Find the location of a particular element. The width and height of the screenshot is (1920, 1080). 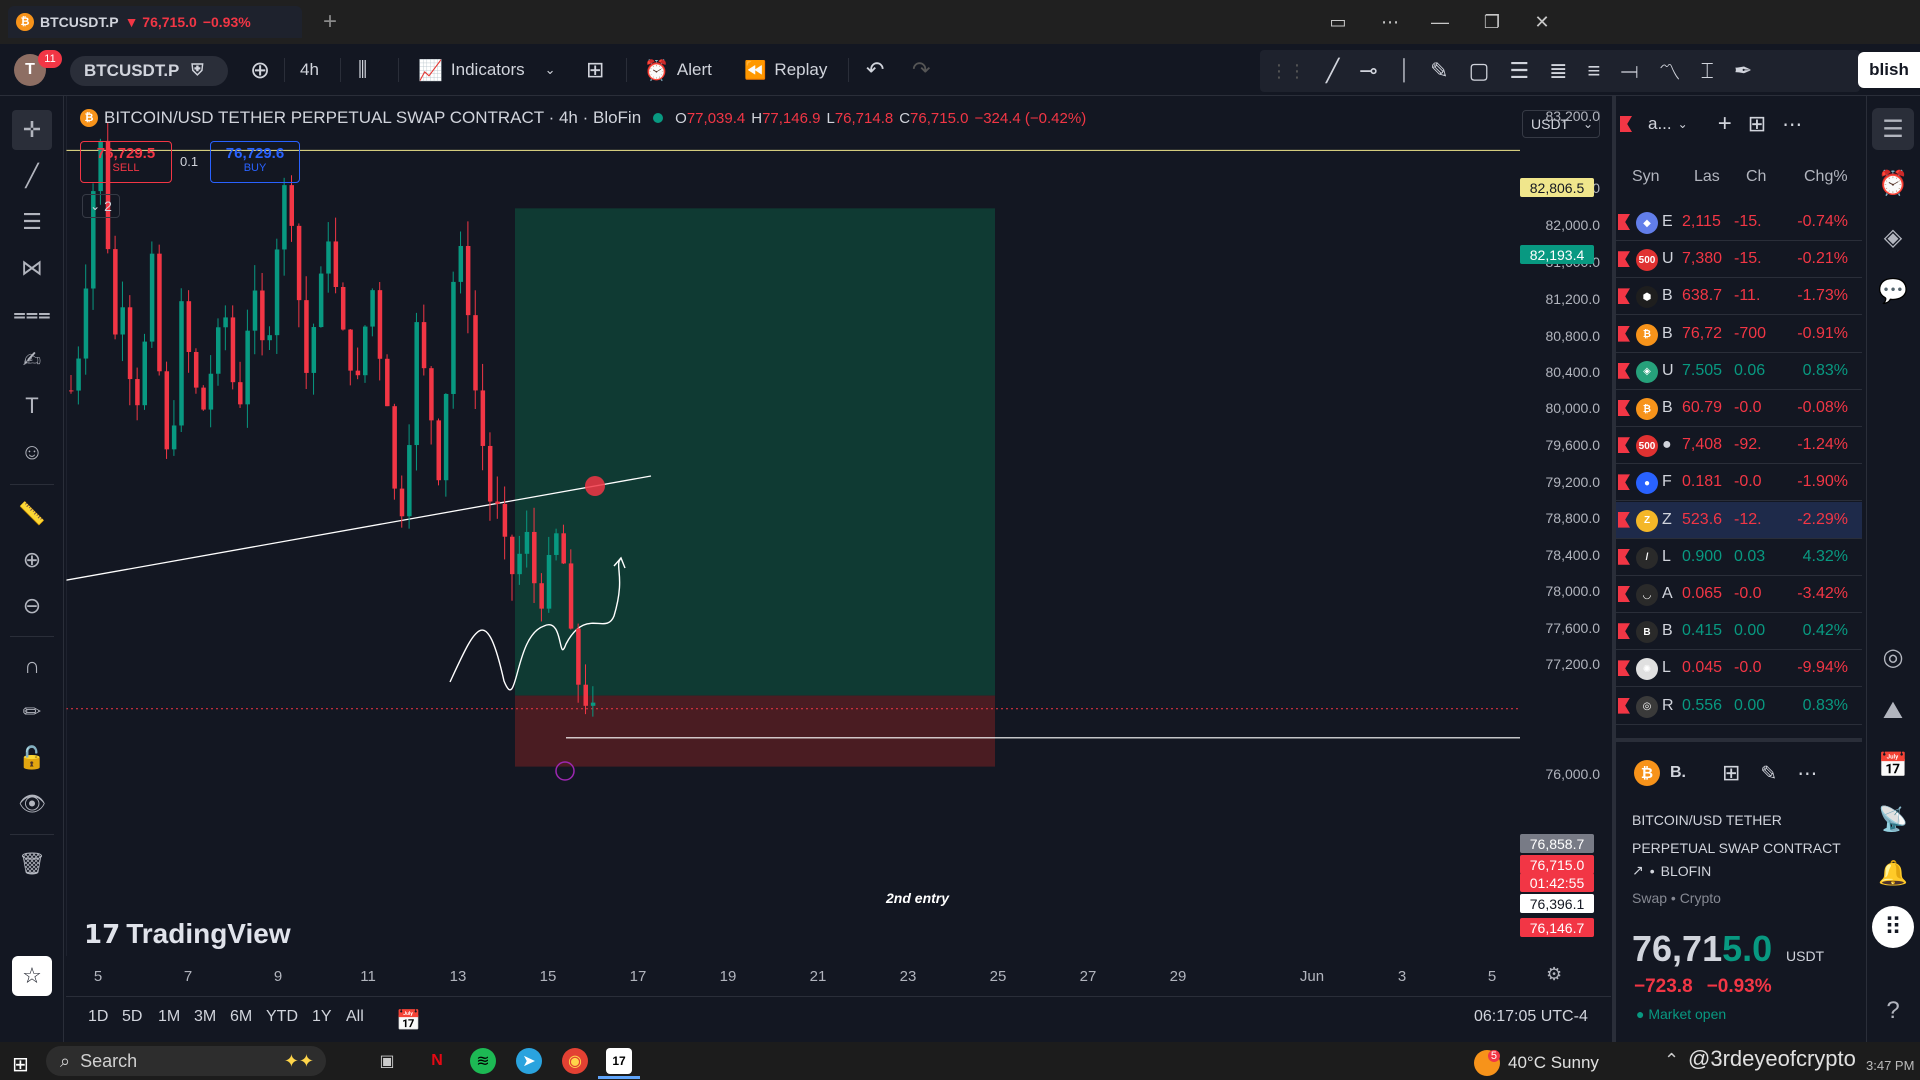

timeframe-button: 1Y is located at coordinates (322, 1017).